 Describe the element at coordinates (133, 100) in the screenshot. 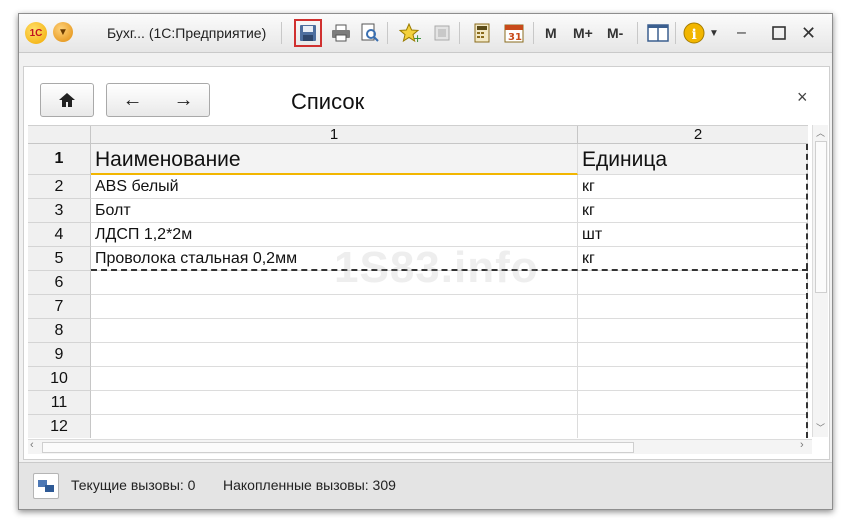

I see `back-arrow-icon: ←` at that location.